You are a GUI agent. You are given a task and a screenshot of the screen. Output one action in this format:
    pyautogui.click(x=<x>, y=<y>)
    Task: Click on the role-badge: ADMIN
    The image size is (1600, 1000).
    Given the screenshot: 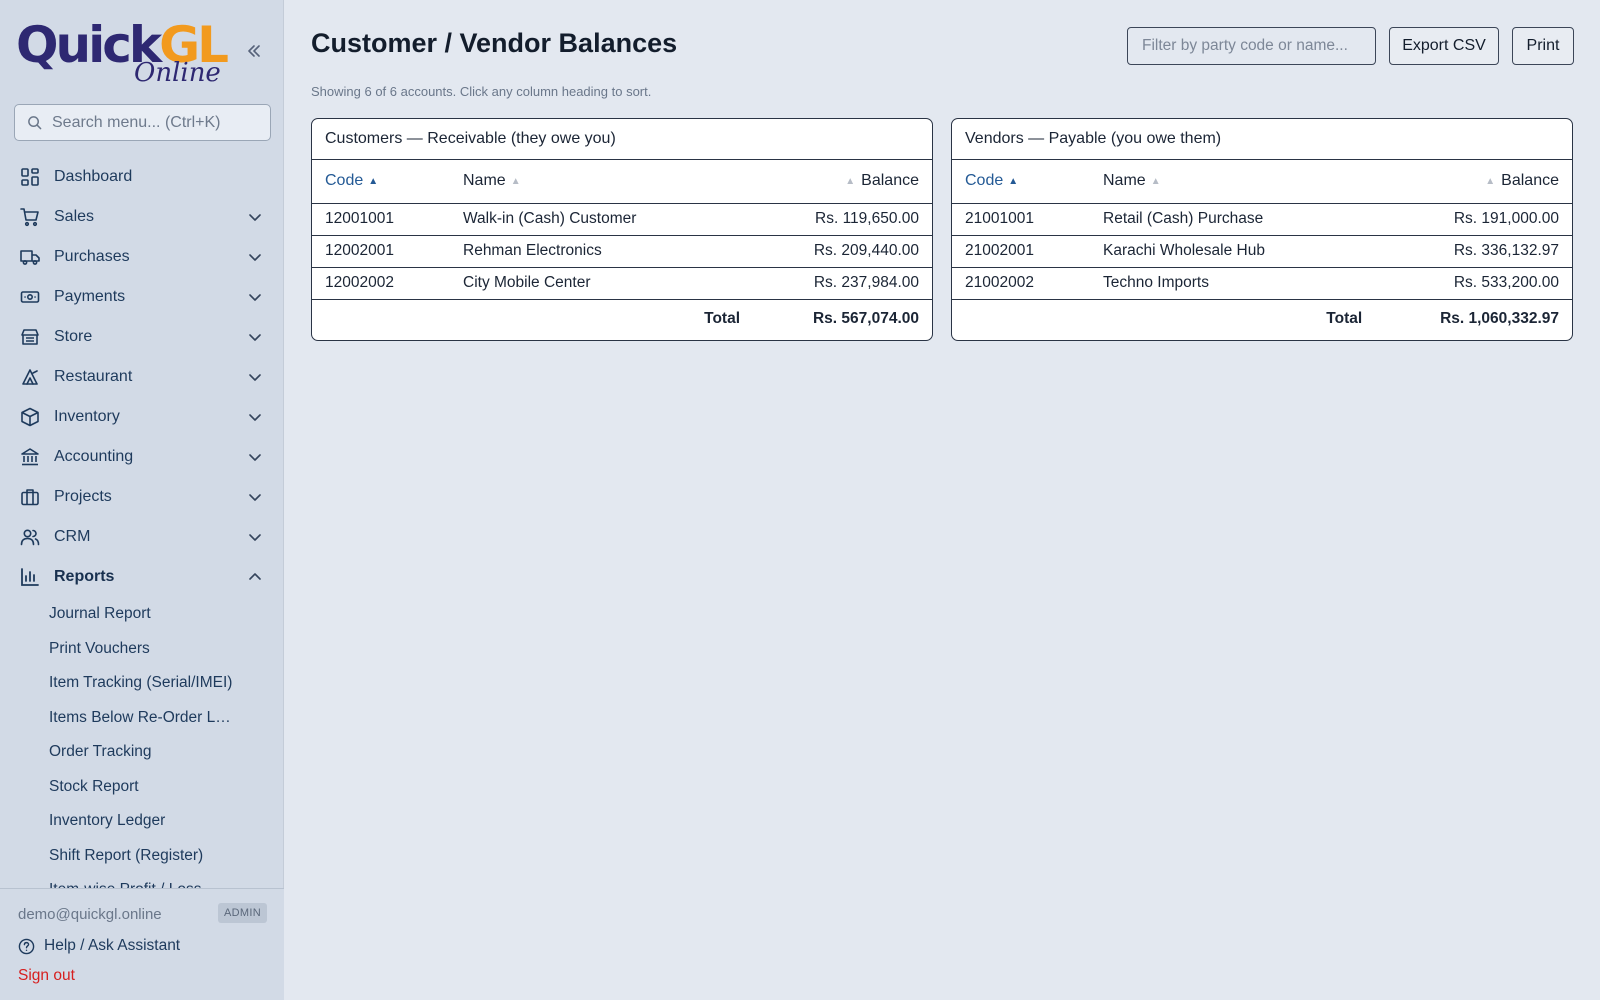 What is the action you would take?
    pyautogui.click(x=242, y=913)
    